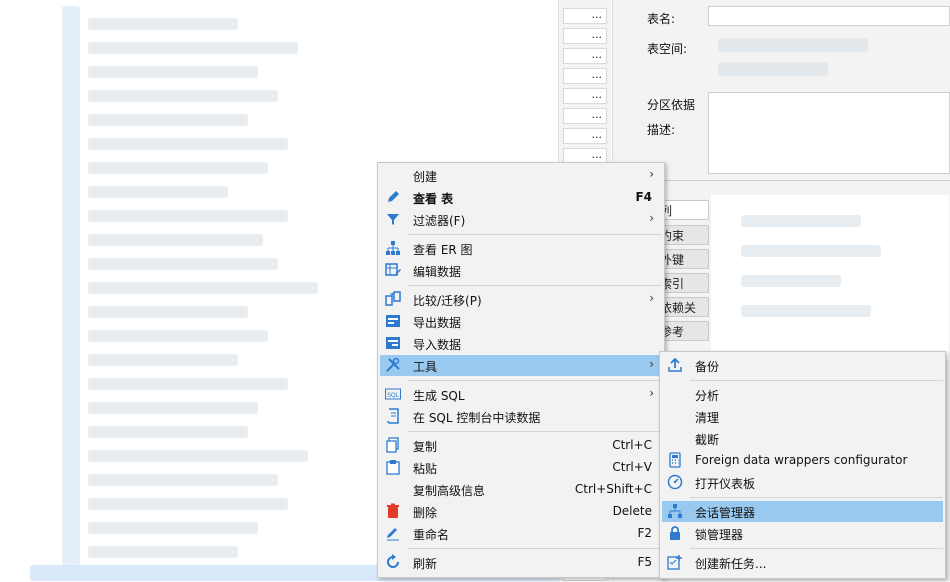  I want to click on menu-item-view-table: 查看 表 F4, so click(521, 197).